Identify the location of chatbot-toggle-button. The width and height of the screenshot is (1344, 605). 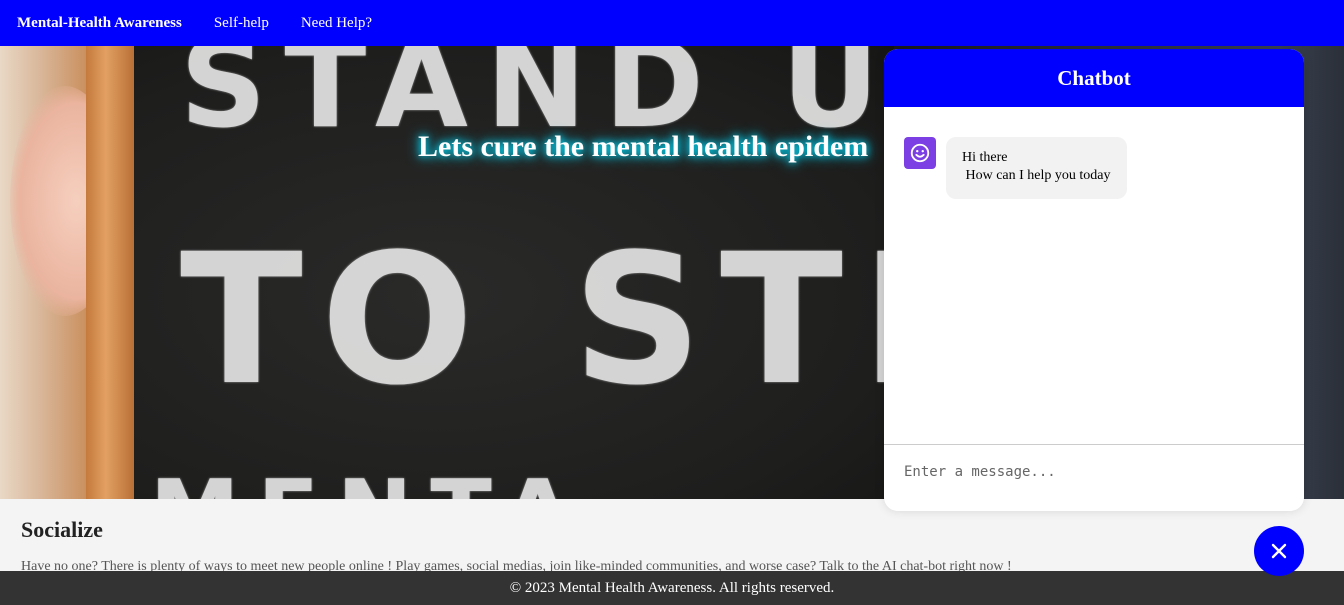
(1279, 551).